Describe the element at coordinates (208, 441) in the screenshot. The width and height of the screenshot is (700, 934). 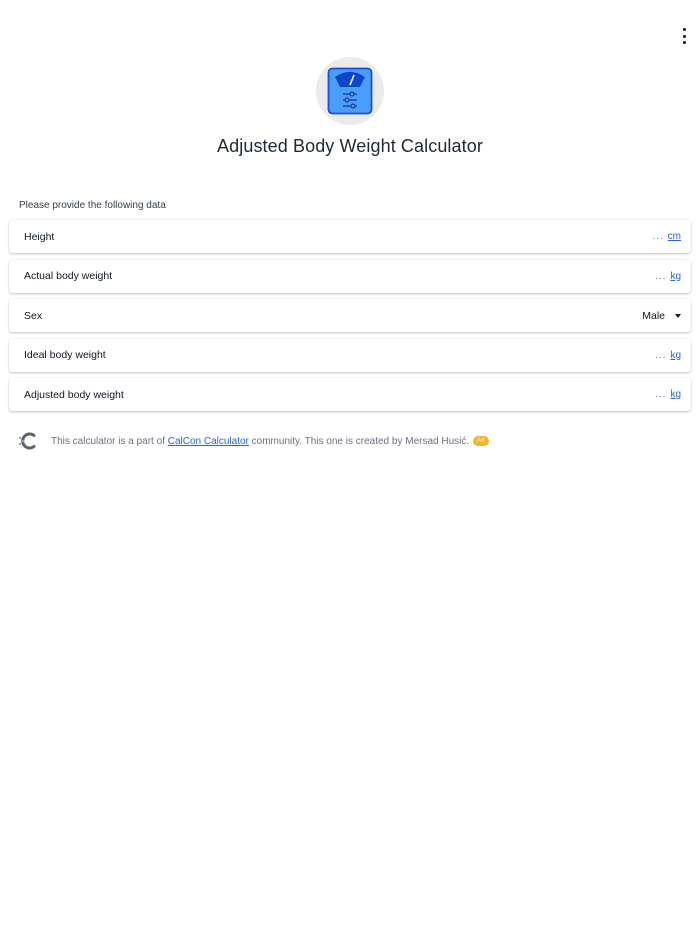
I see `calcon-calculator-link: CalCon Calculator` at that location.